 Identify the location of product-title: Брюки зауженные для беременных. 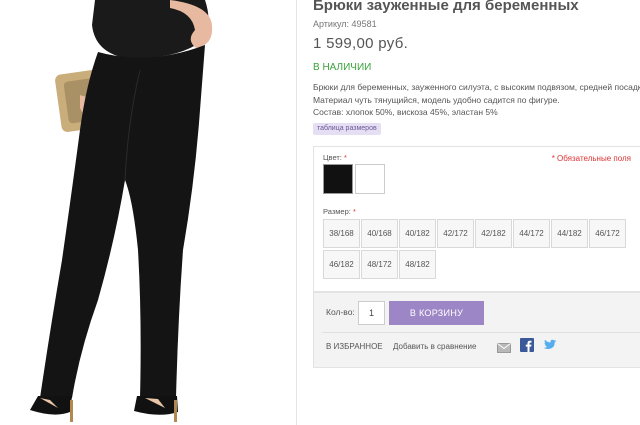
(446, 7).